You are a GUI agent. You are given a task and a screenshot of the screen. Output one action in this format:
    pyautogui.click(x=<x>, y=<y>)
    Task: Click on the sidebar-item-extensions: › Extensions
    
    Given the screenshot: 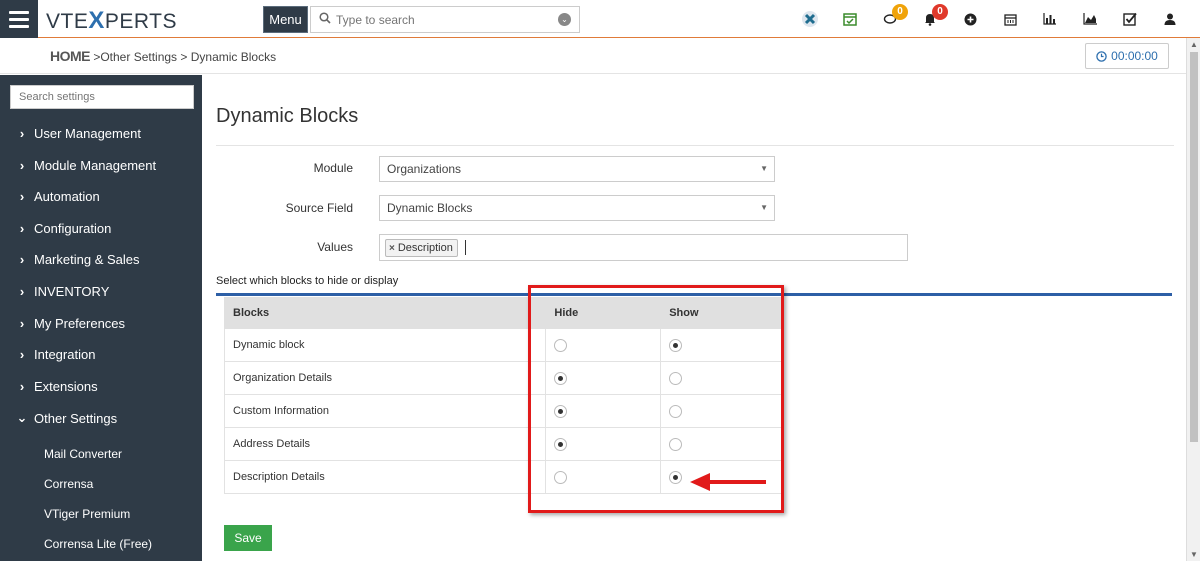 What is the action you would take?
    pyautogui.click(x=101, y=386)
    